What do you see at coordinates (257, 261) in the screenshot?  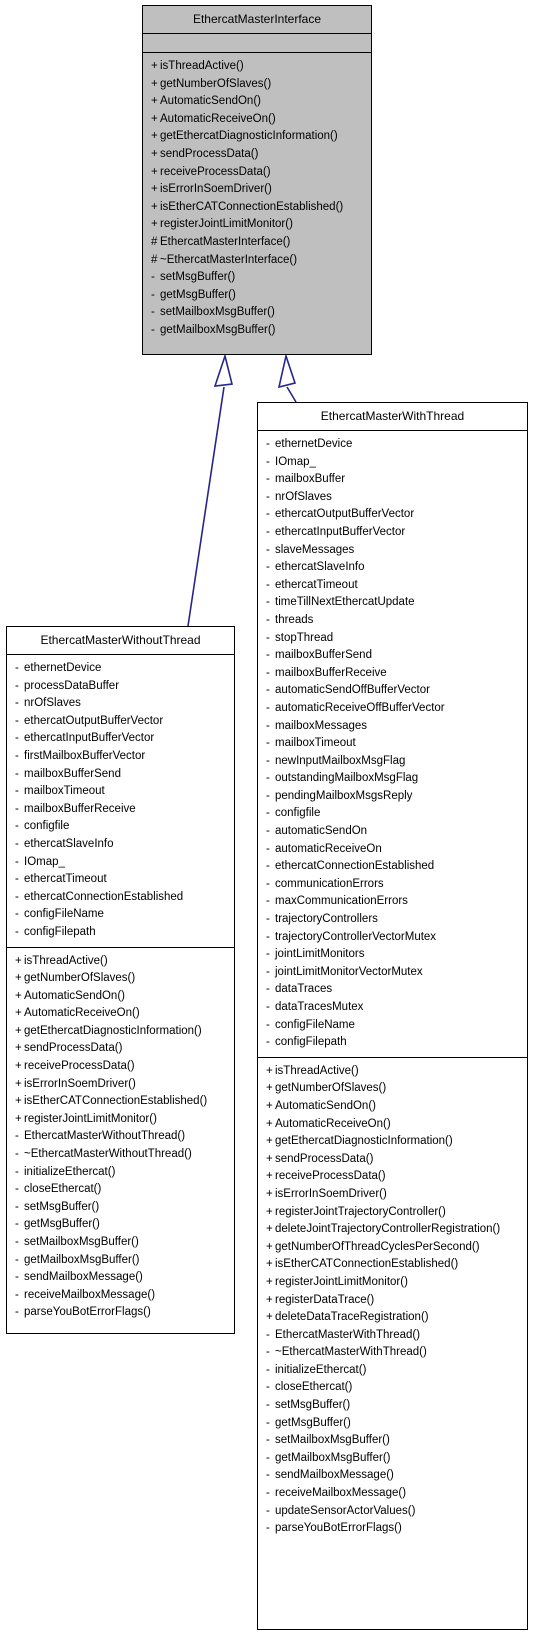 I see `class-member: # ~EthercatMasterInterface()` at bounding box center [257, 261].